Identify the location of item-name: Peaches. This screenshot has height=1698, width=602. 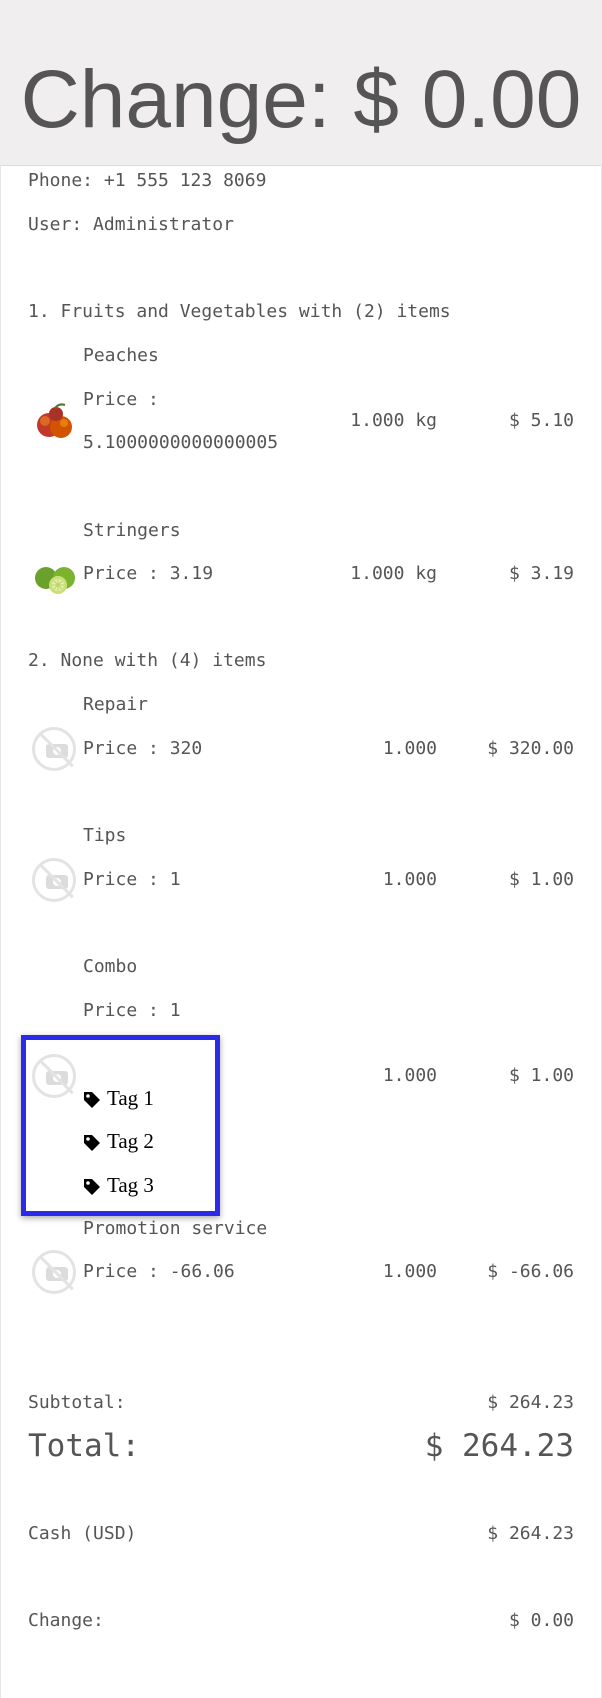
(121, 355).